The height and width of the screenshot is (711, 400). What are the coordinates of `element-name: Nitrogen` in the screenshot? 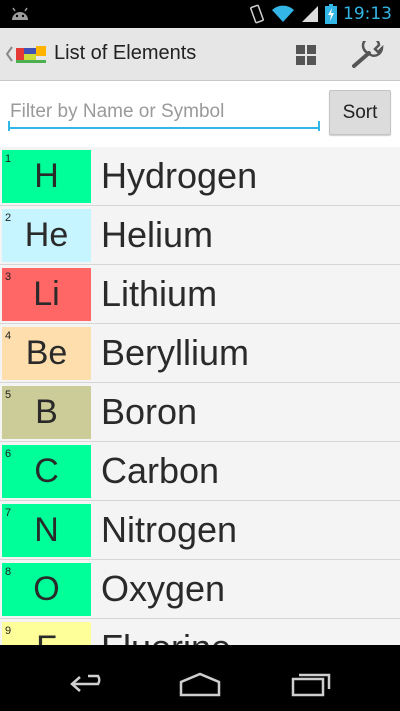 It's located at (169, 529).